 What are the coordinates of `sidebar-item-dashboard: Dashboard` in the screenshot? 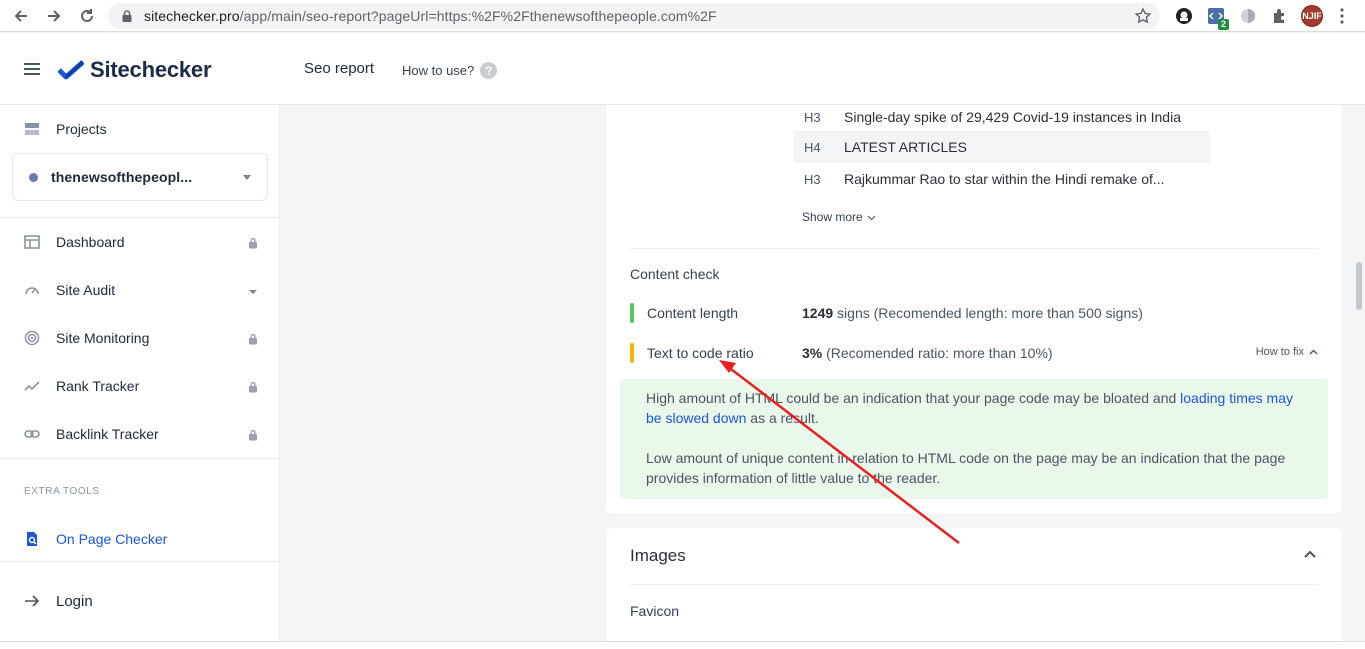 It's located at (144, 242).